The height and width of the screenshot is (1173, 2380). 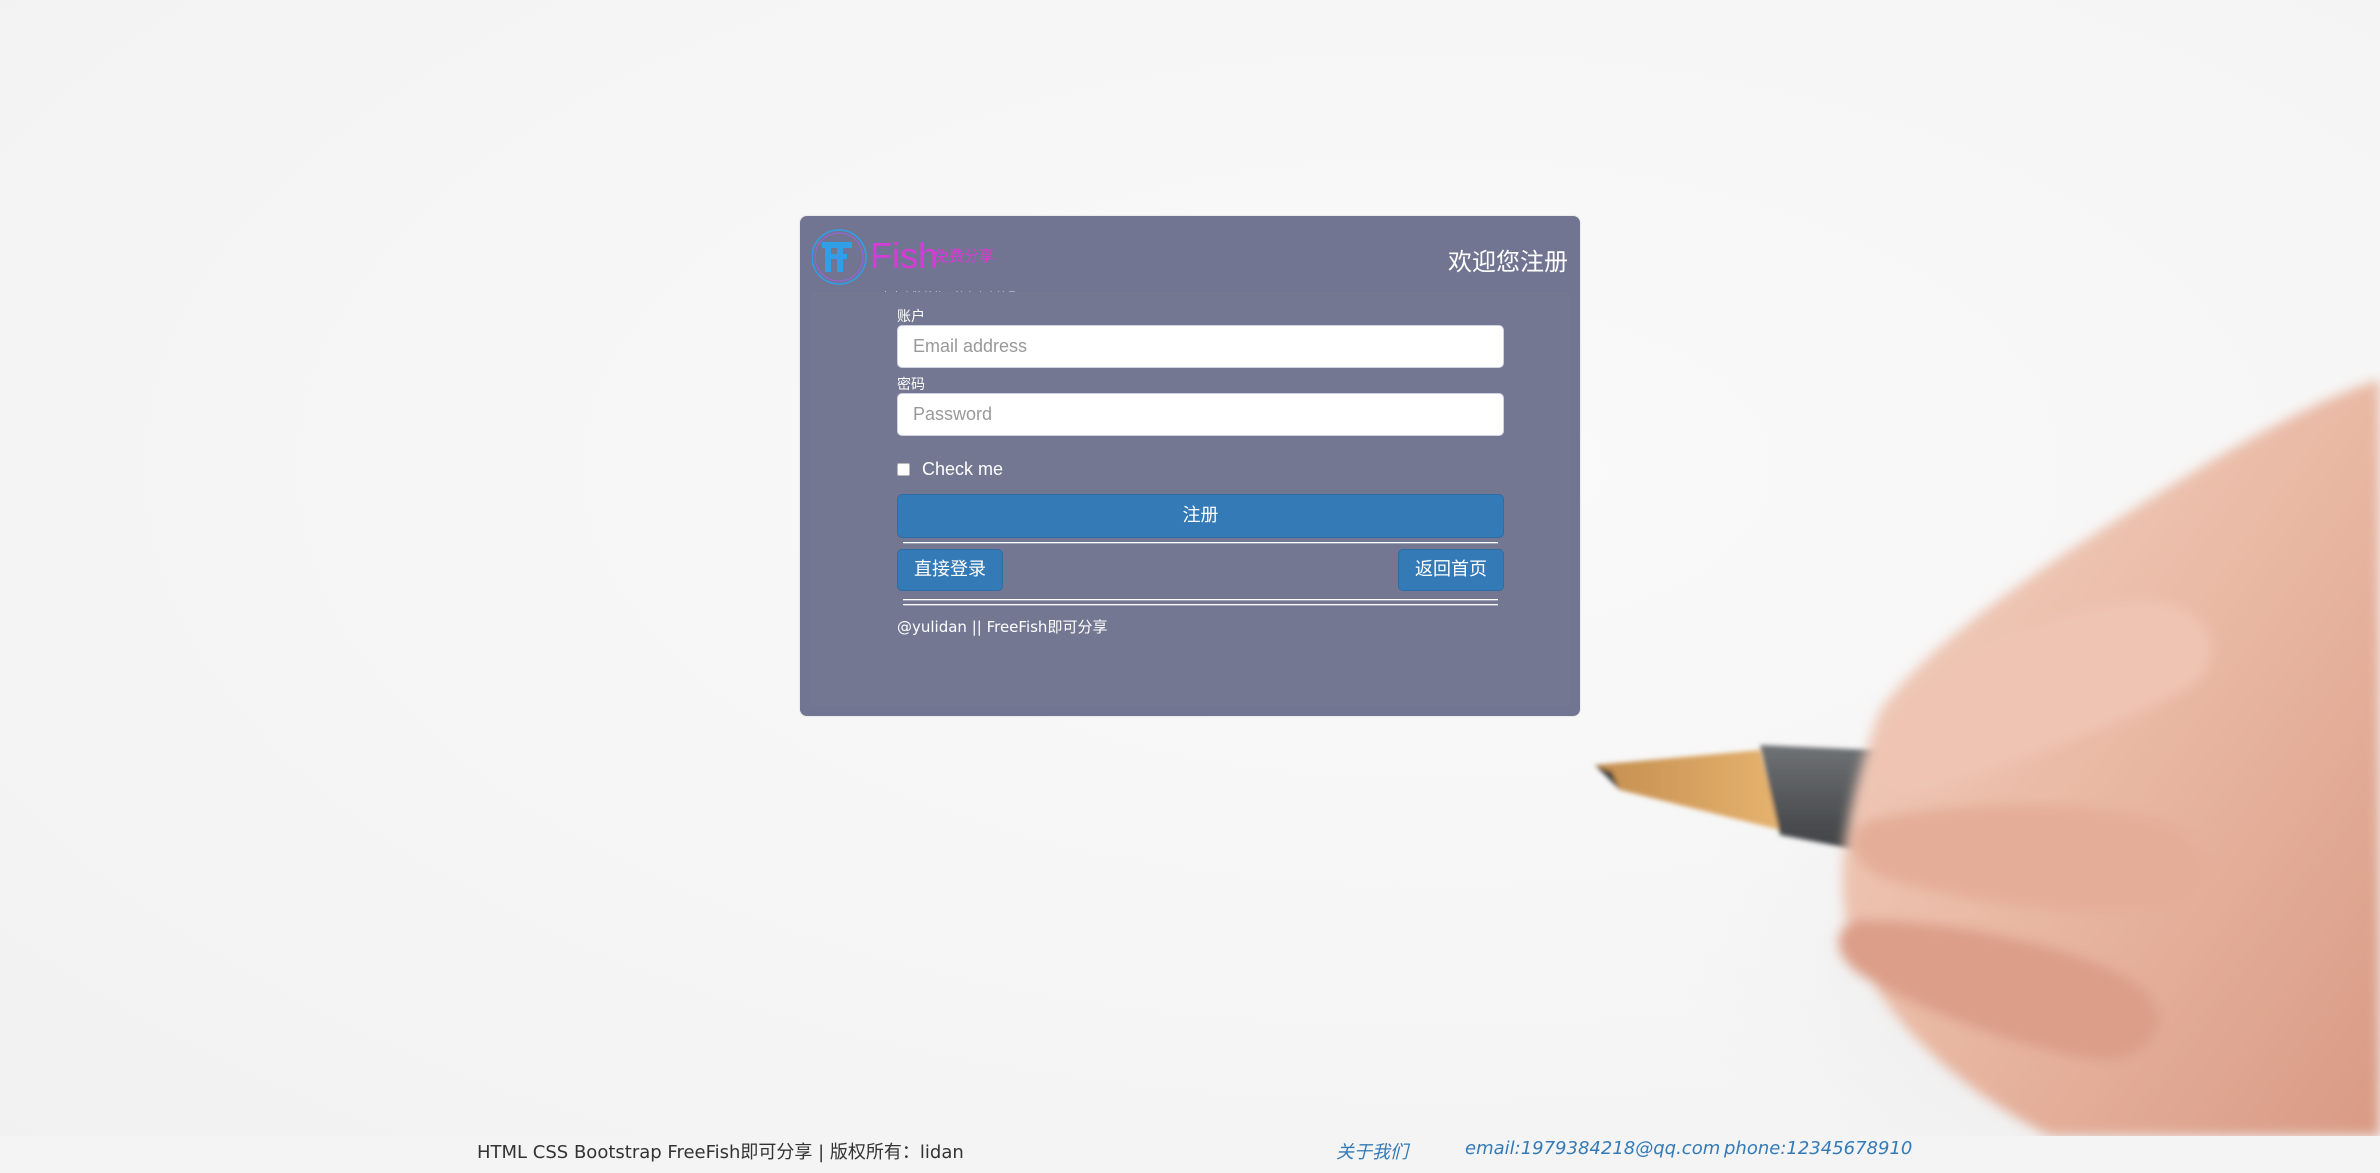 What do you see at coordinates (964, 256) in the screenshot?
I see `logo-subtext: 免费分享` at bounding box center [964, 256].